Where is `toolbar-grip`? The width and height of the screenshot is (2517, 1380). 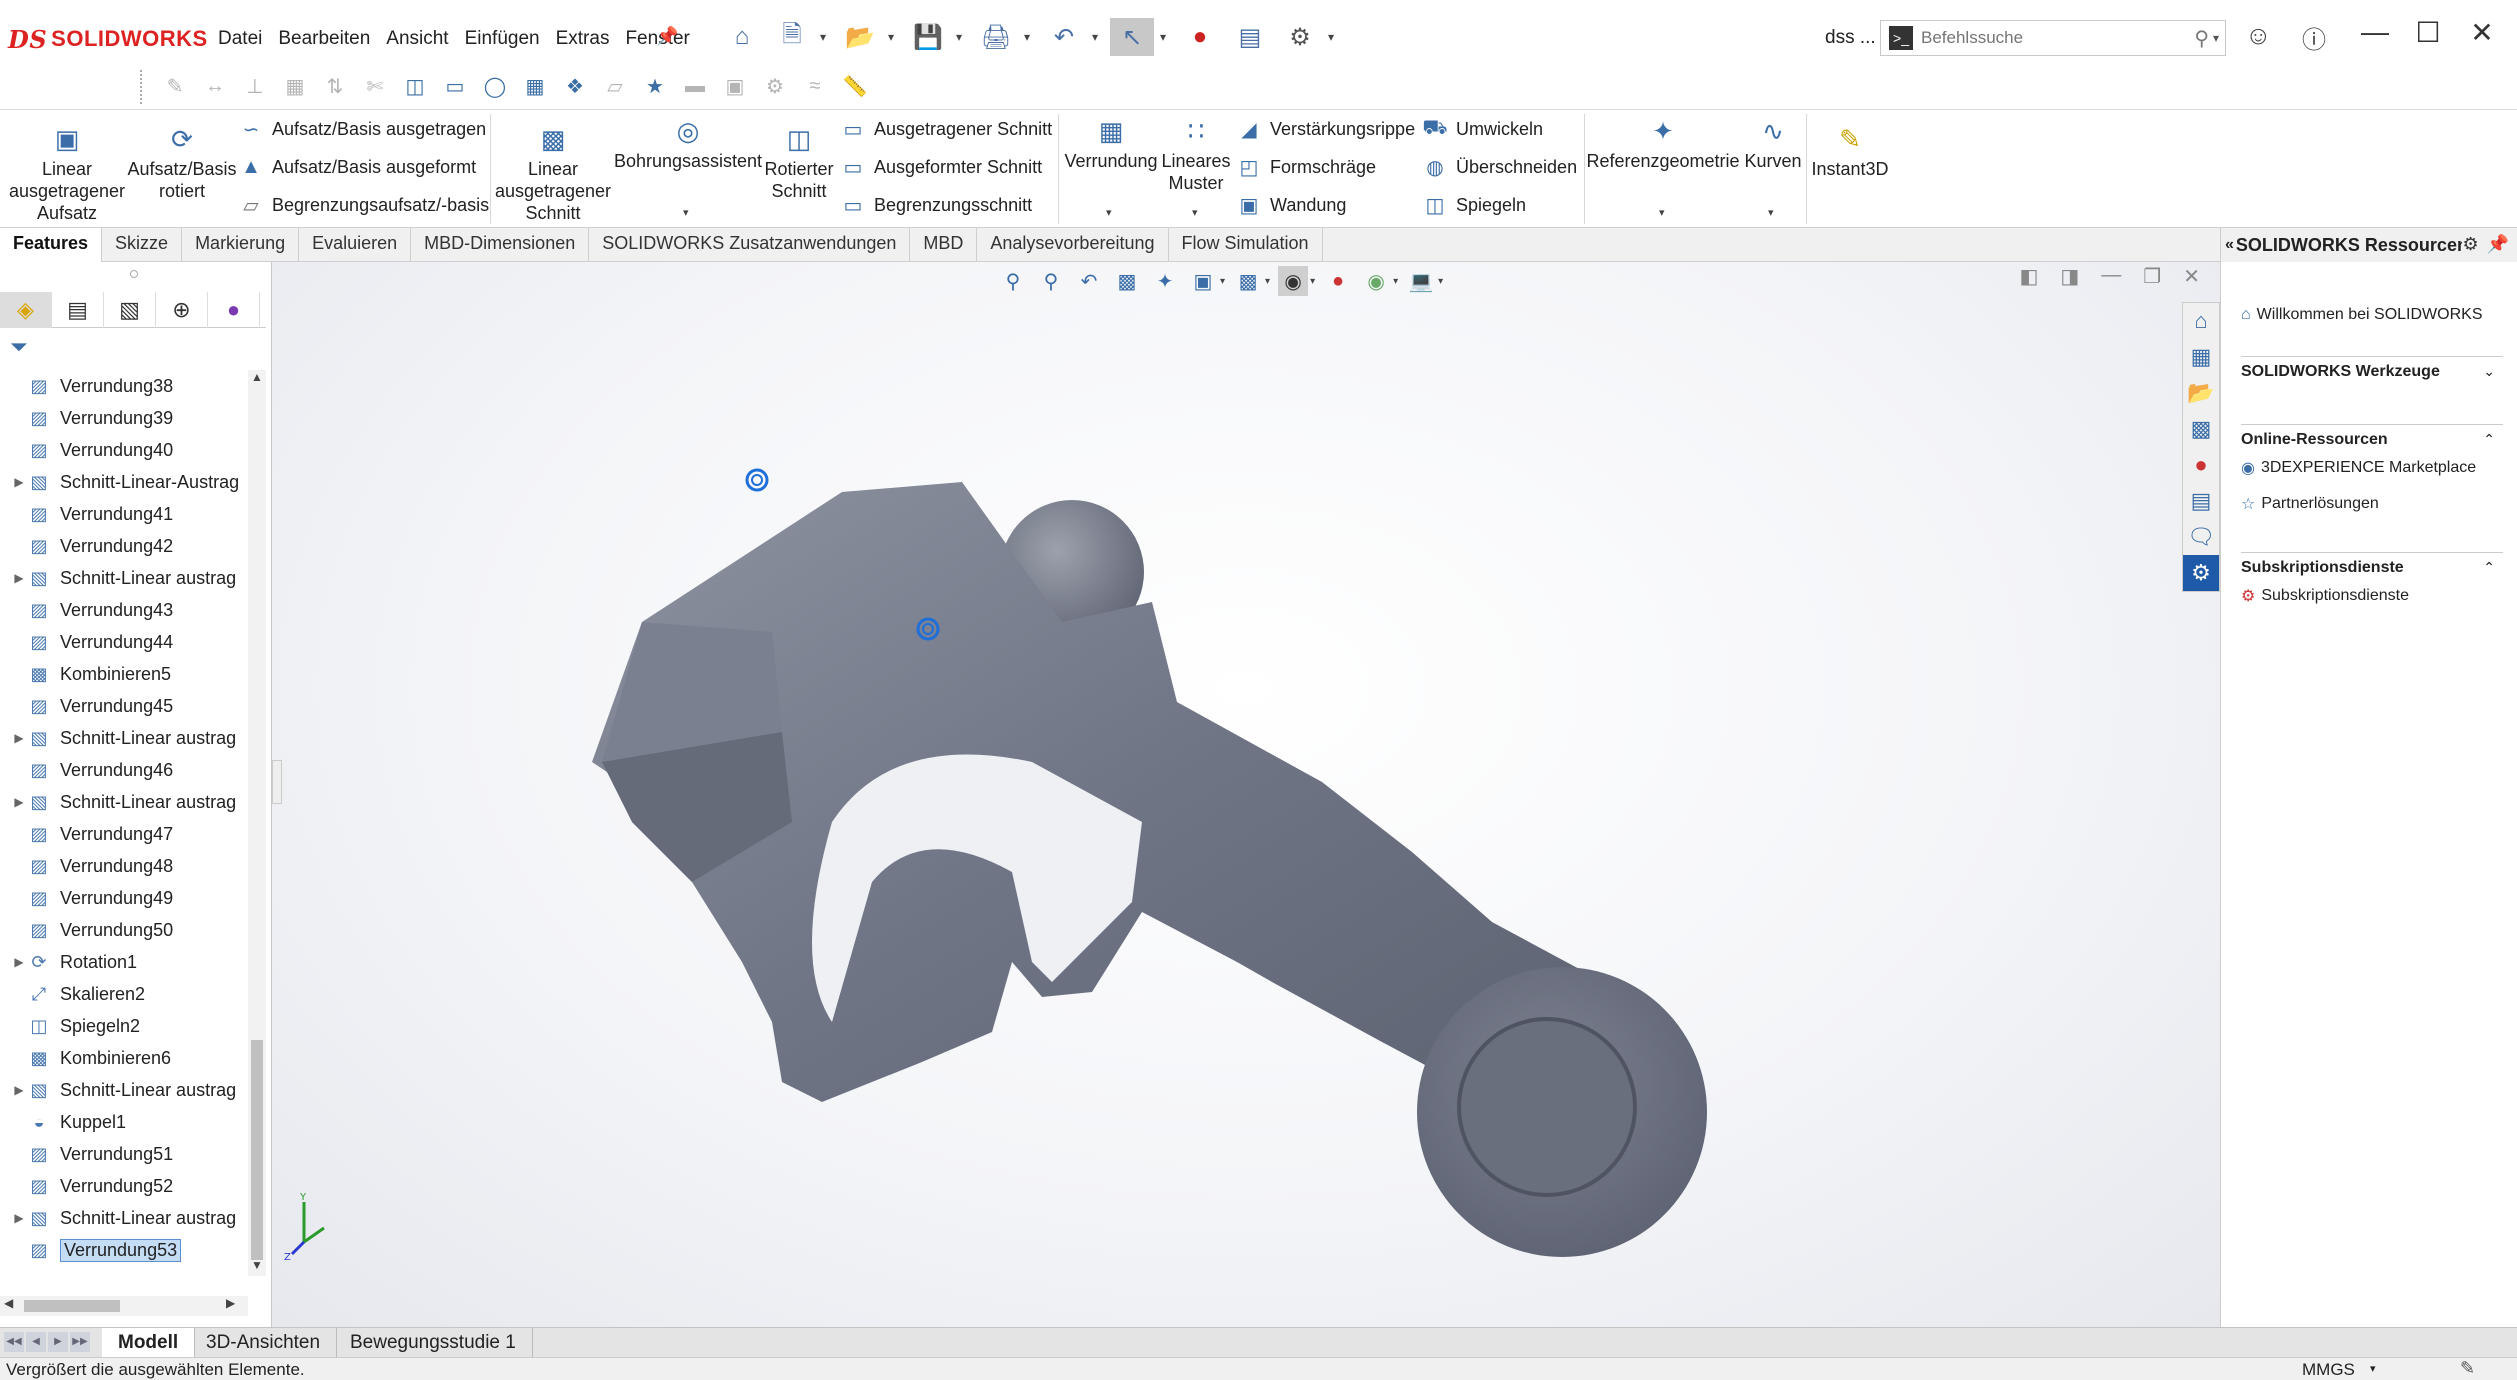 toolbar-grip is located at coordinates (143, 87).